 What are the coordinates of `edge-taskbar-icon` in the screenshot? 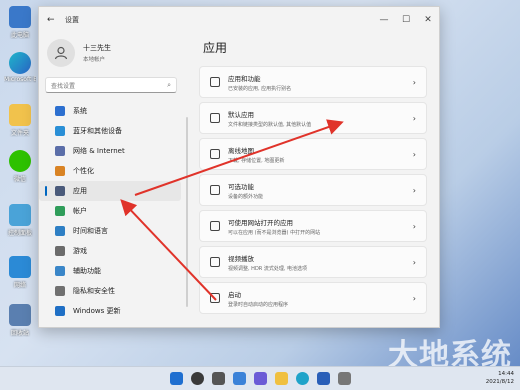 It's located at (302, 378).